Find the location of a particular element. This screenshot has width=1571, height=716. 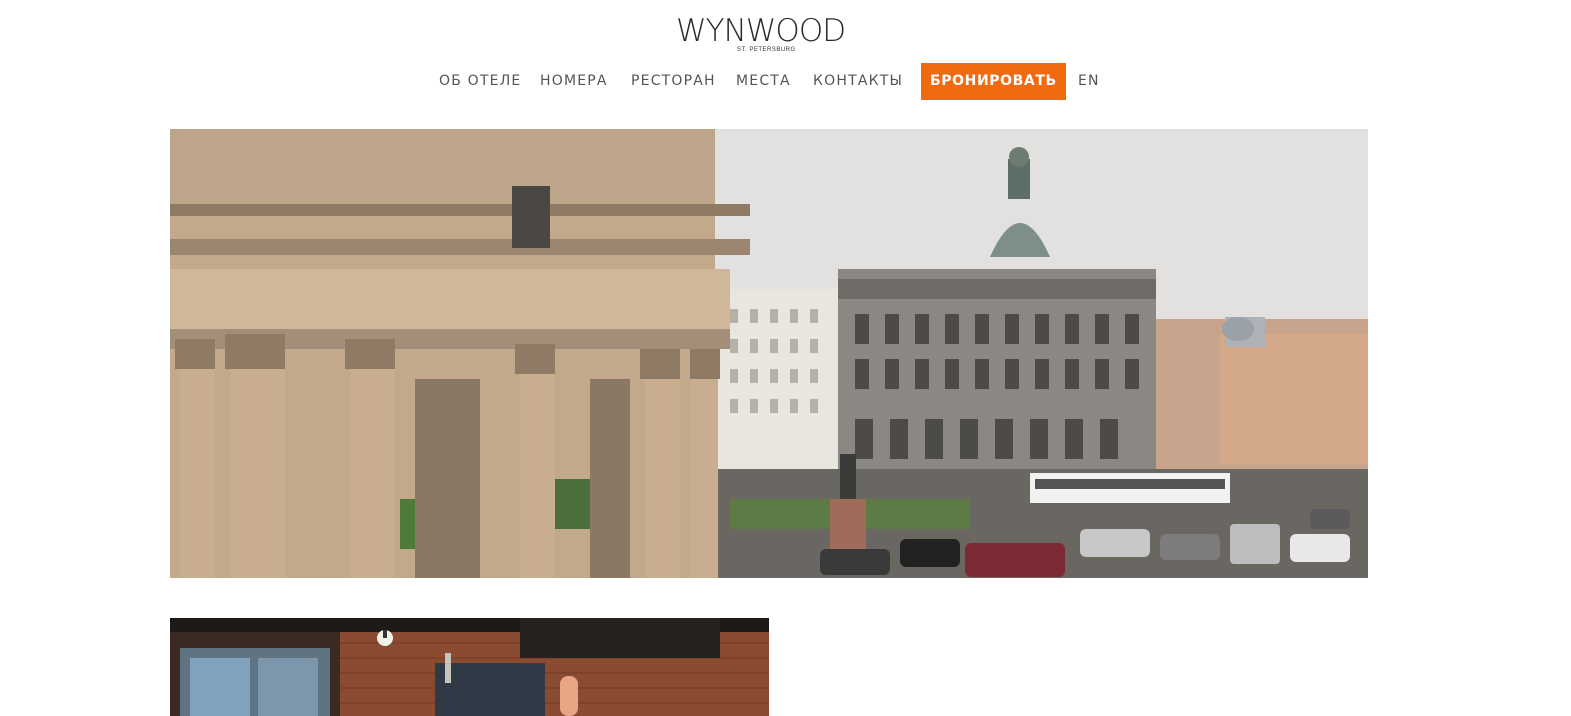

nav-restaurant: РЕСТОРАН is located at coordinates (673, 81).